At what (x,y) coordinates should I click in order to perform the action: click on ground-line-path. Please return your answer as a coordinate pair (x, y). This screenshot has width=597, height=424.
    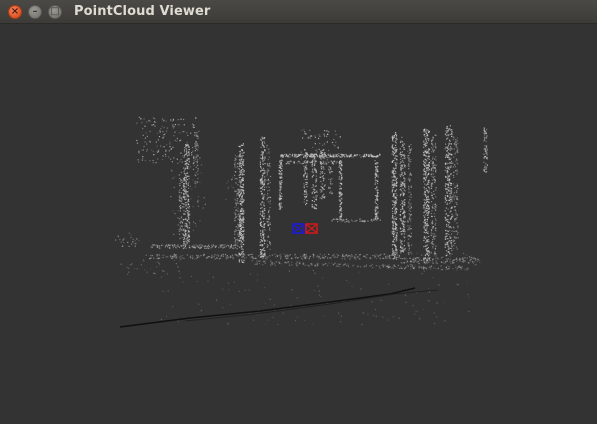
    Looking at the image, I should click on (267, 307).